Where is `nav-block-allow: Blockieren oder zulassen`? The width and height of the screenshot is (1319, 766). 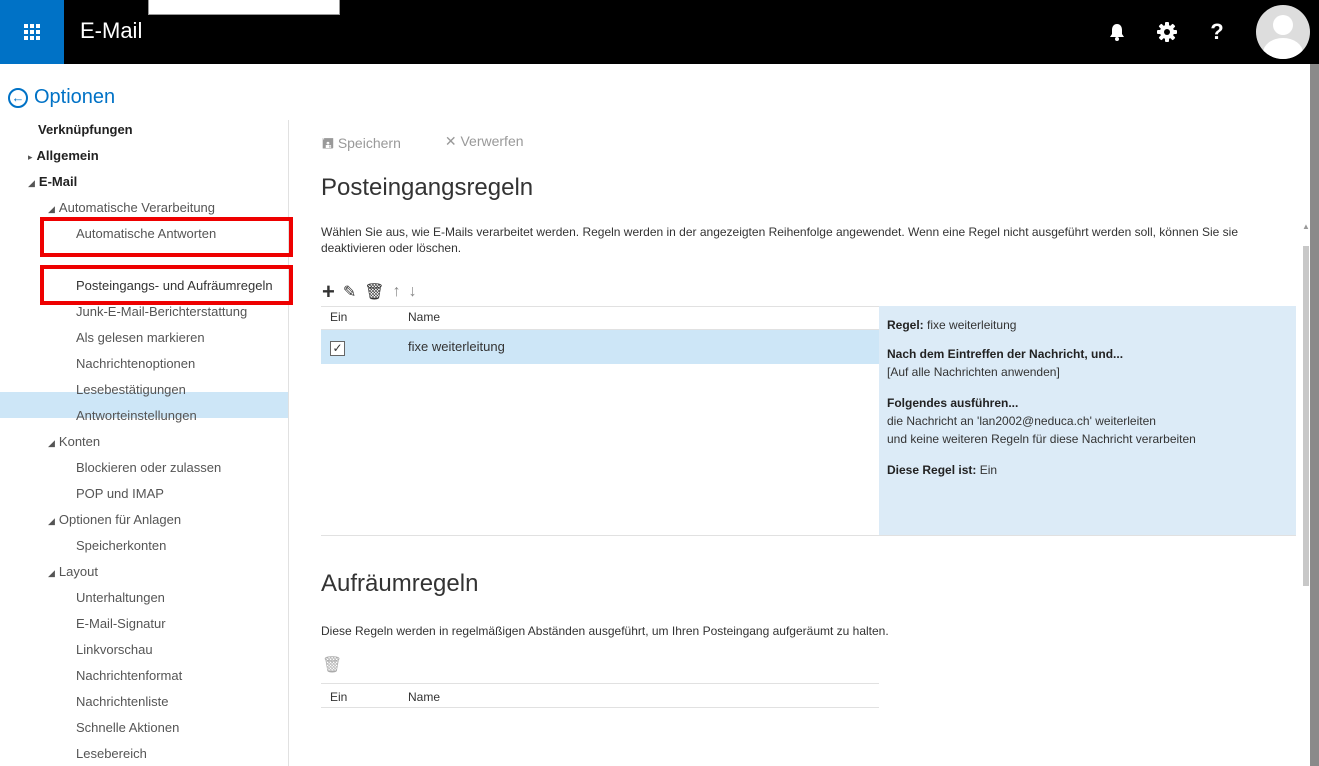
nav-block-allow: Blockieren oder zulassen is located at coordinates (148, 467).